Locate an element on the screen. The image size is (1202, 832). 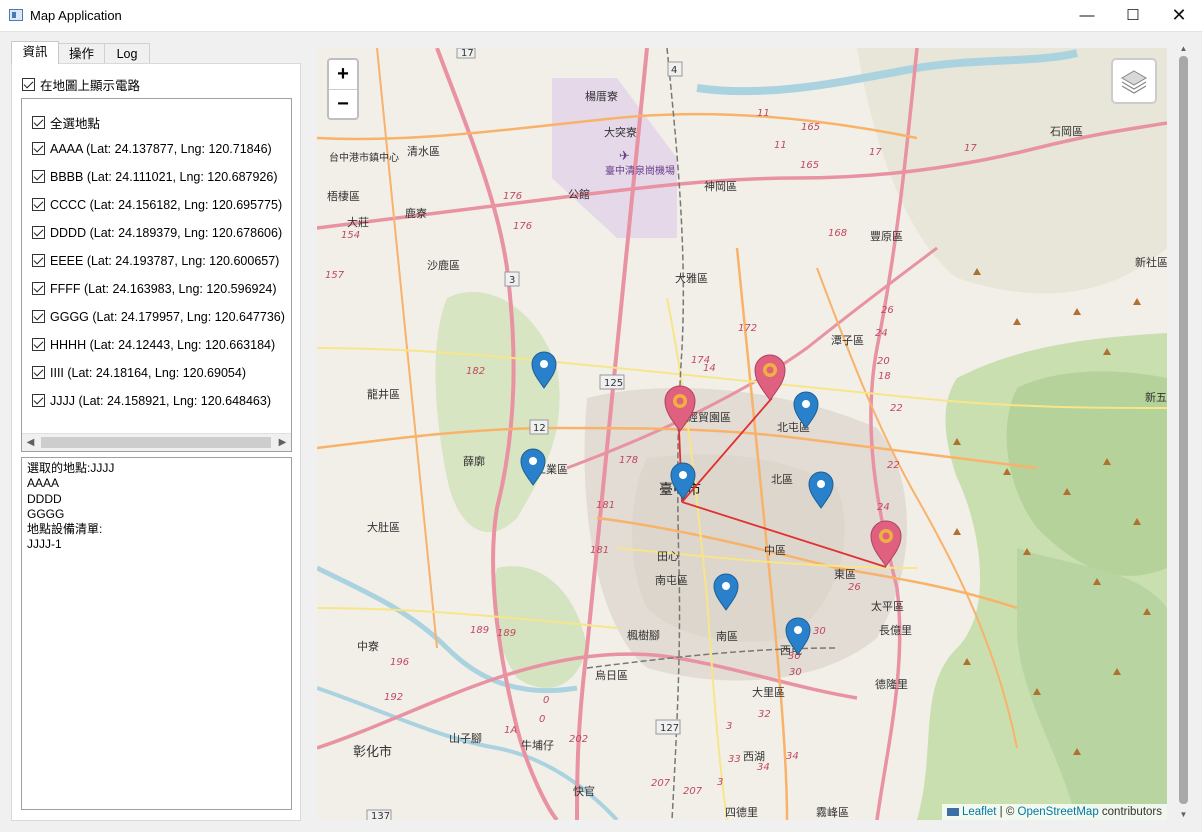
svg-text: 196 is located at coordinates (399, 662).